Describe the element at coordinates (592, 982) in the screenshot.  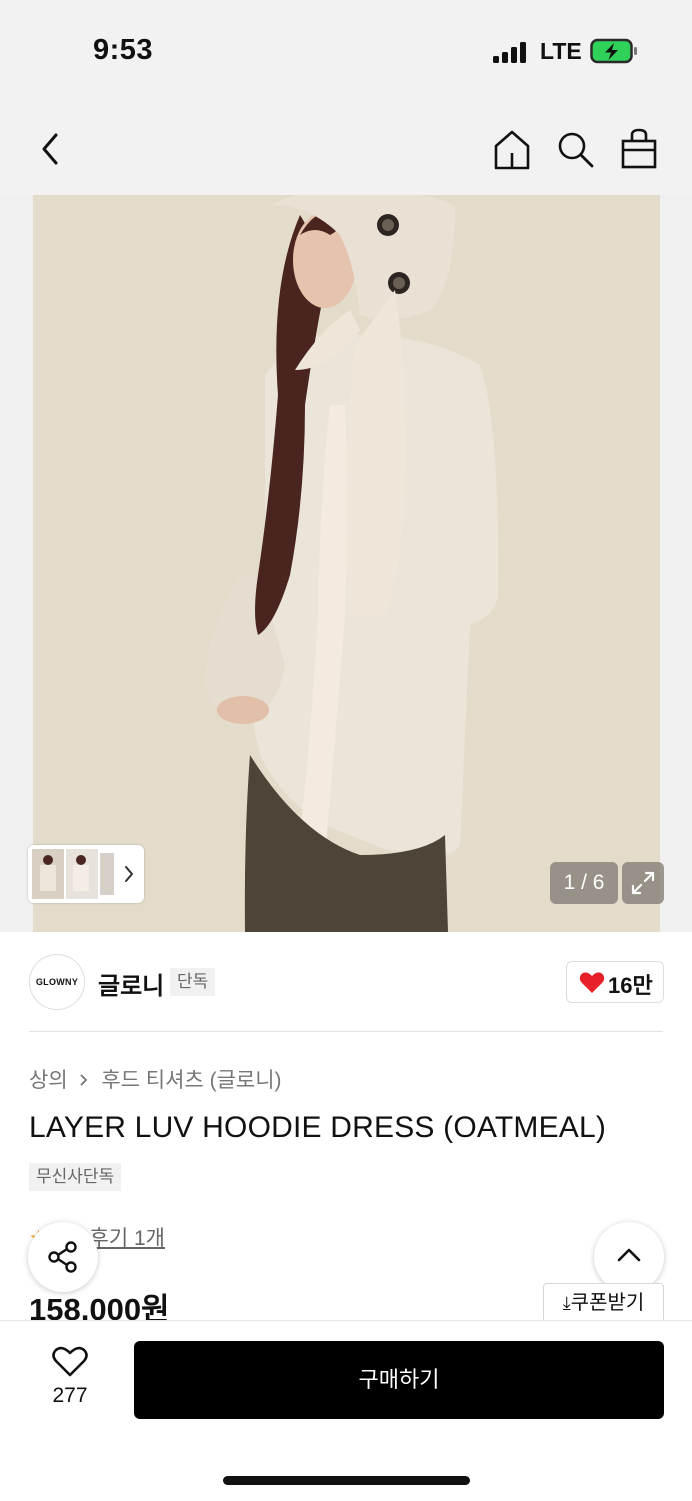
I see `heart-filled-icon` at that location.